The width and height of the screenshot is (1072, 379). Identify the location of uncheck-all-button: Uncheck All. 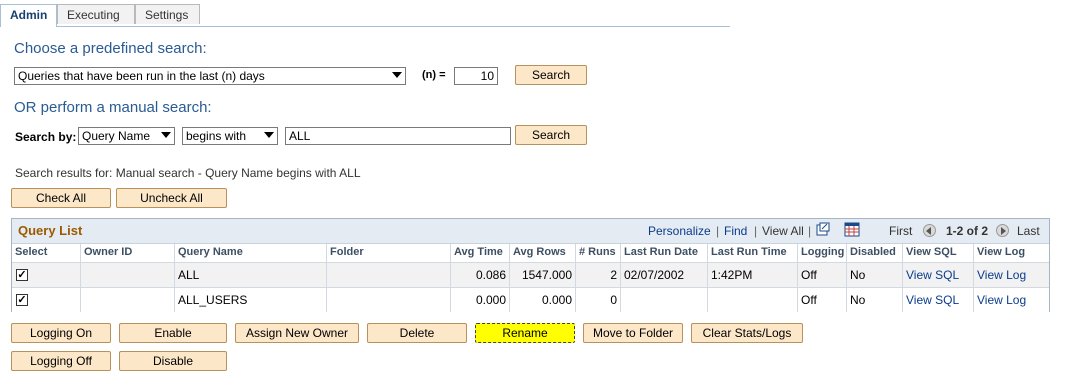
(171, 198).